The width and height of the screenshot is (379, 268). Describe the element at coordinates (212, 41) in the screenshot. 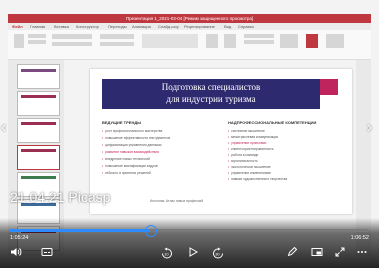

I see `arrange-icon` at that location.